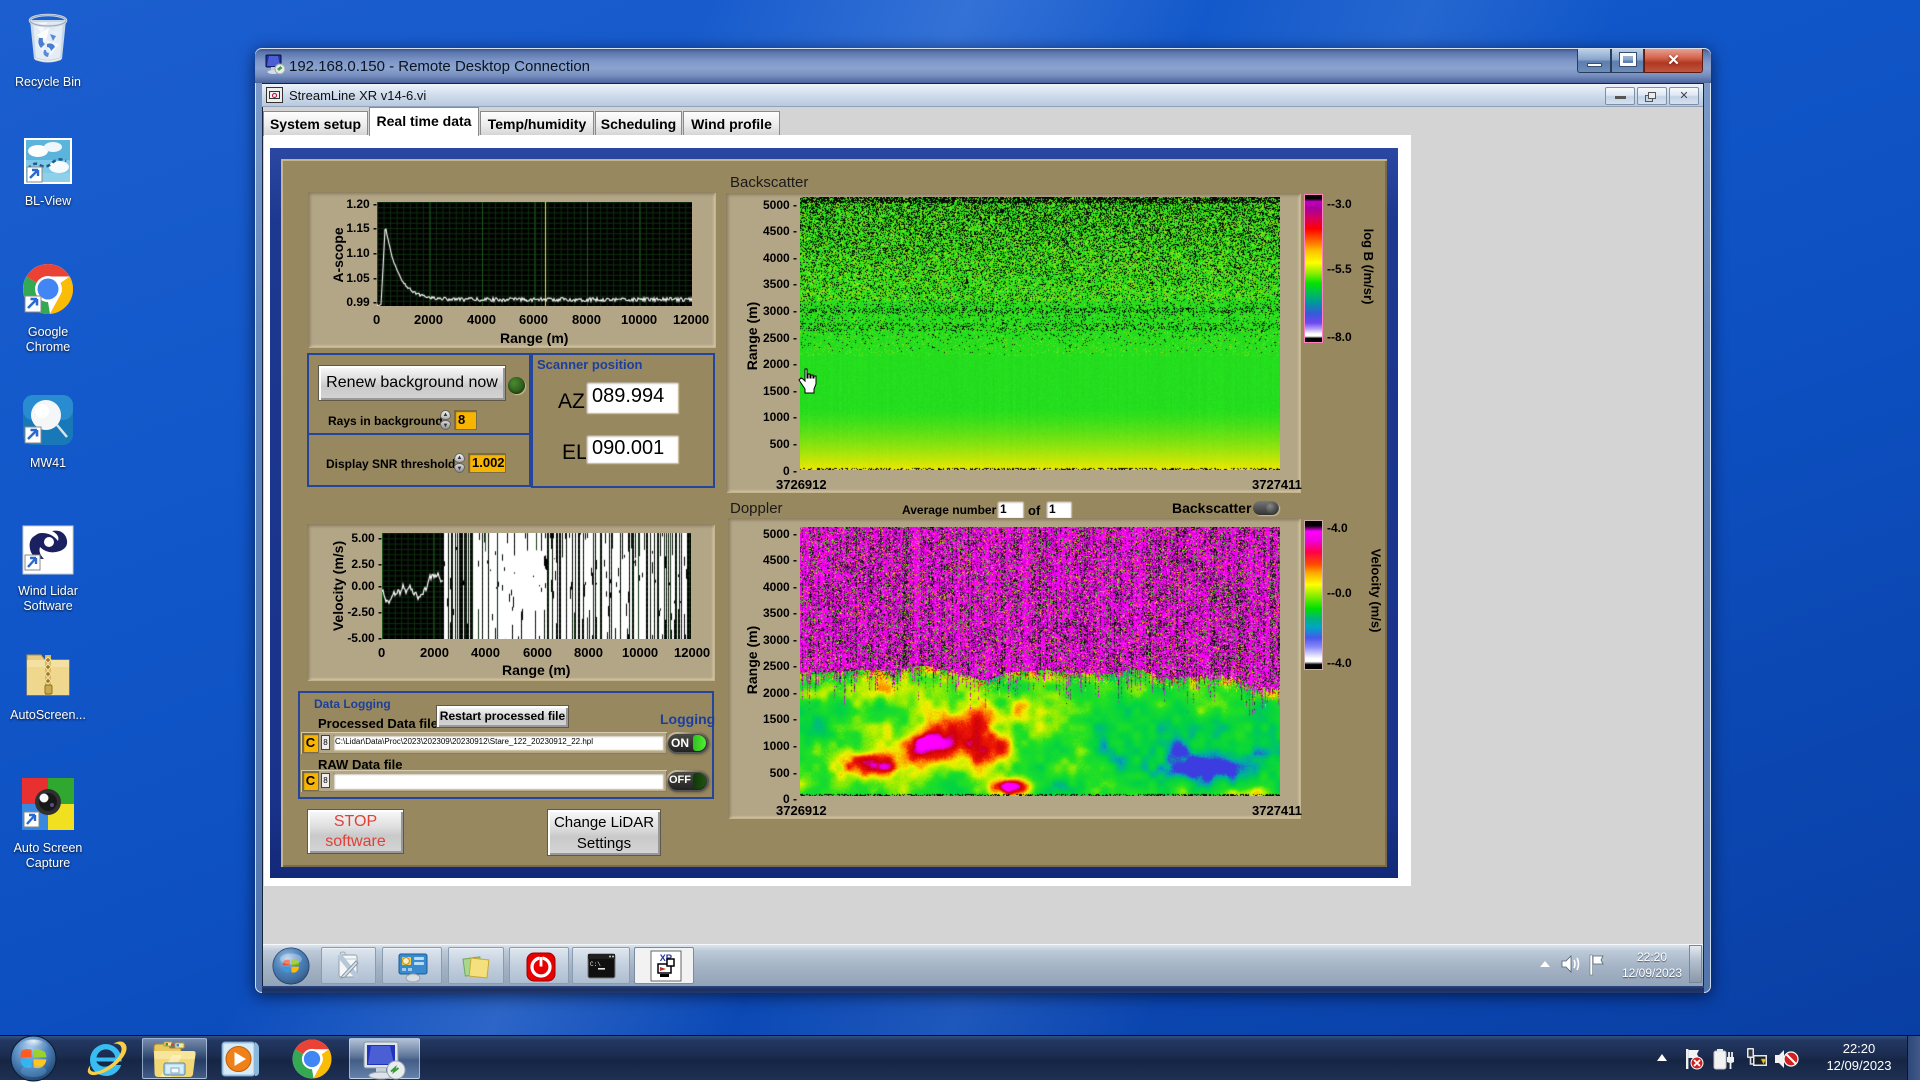  What do you see at coordinates (595, 964) in the screenshot?
I see `svg-text: C:\` at bounding box center [595, 964].